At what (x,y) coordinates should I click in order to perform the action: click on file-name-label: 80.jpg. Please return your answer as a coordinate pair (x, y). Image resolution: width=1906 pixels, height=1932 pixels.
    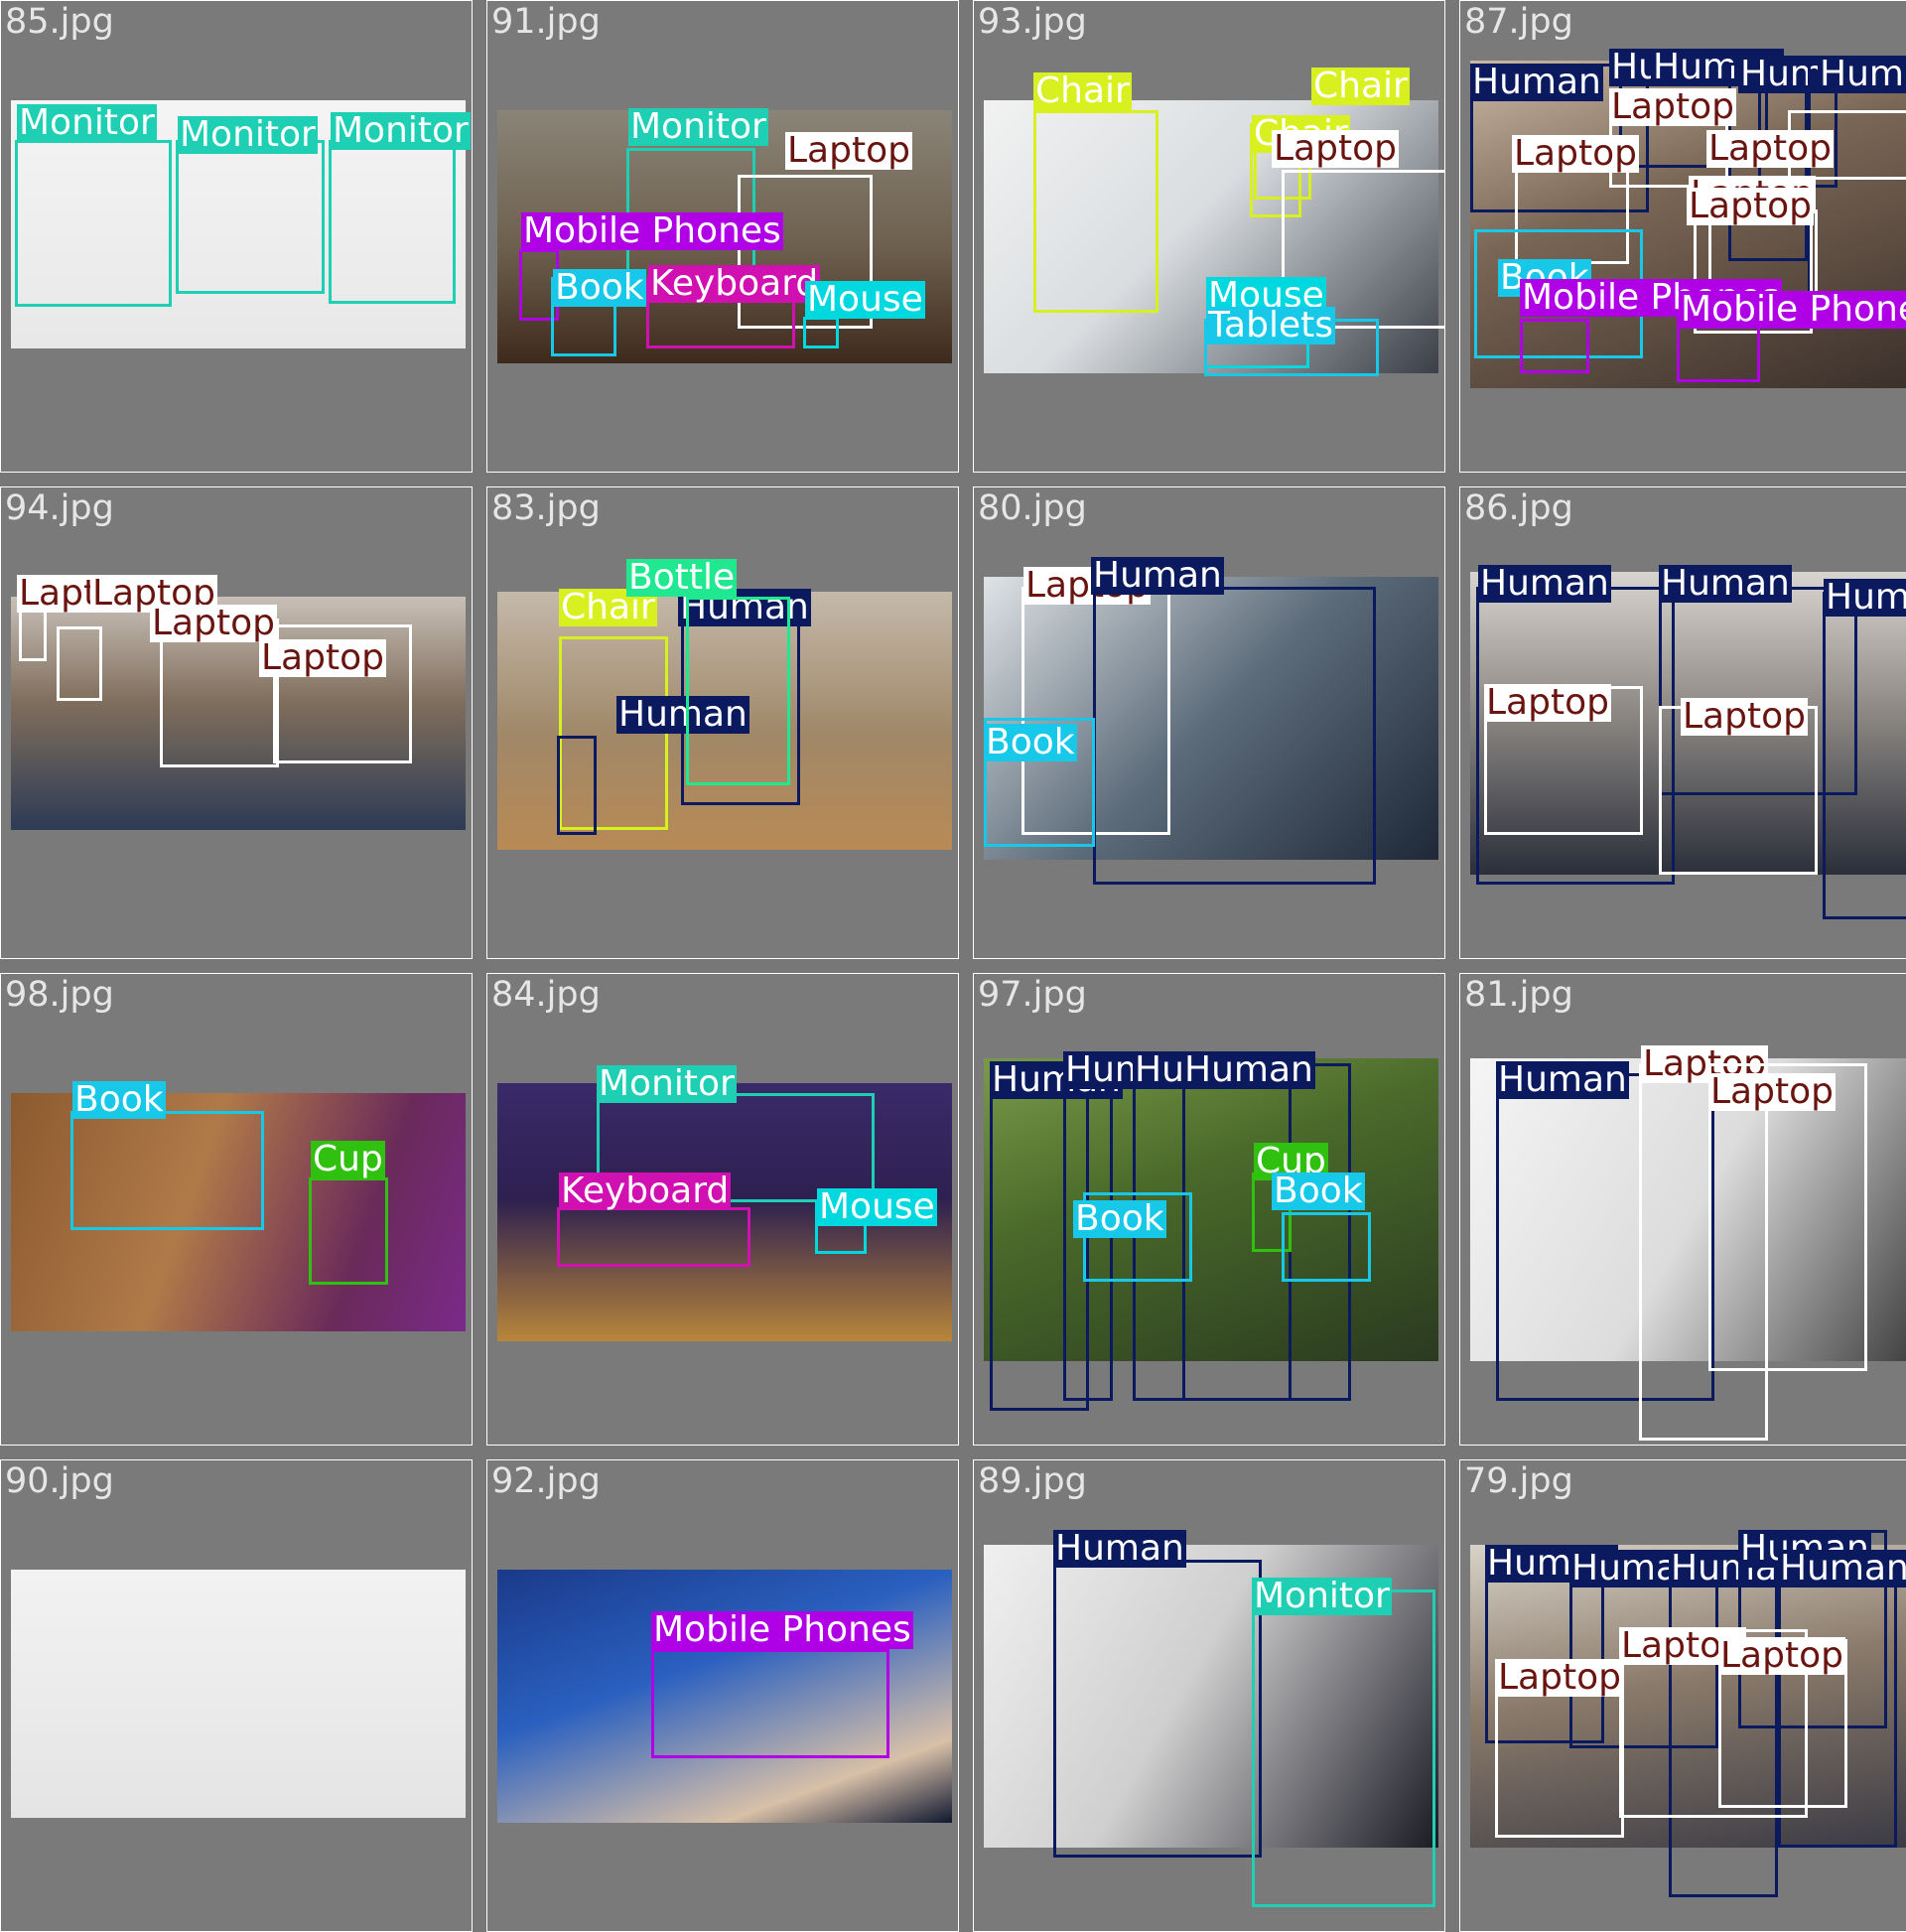
    Looking at the image, I should click on (1032, 508).